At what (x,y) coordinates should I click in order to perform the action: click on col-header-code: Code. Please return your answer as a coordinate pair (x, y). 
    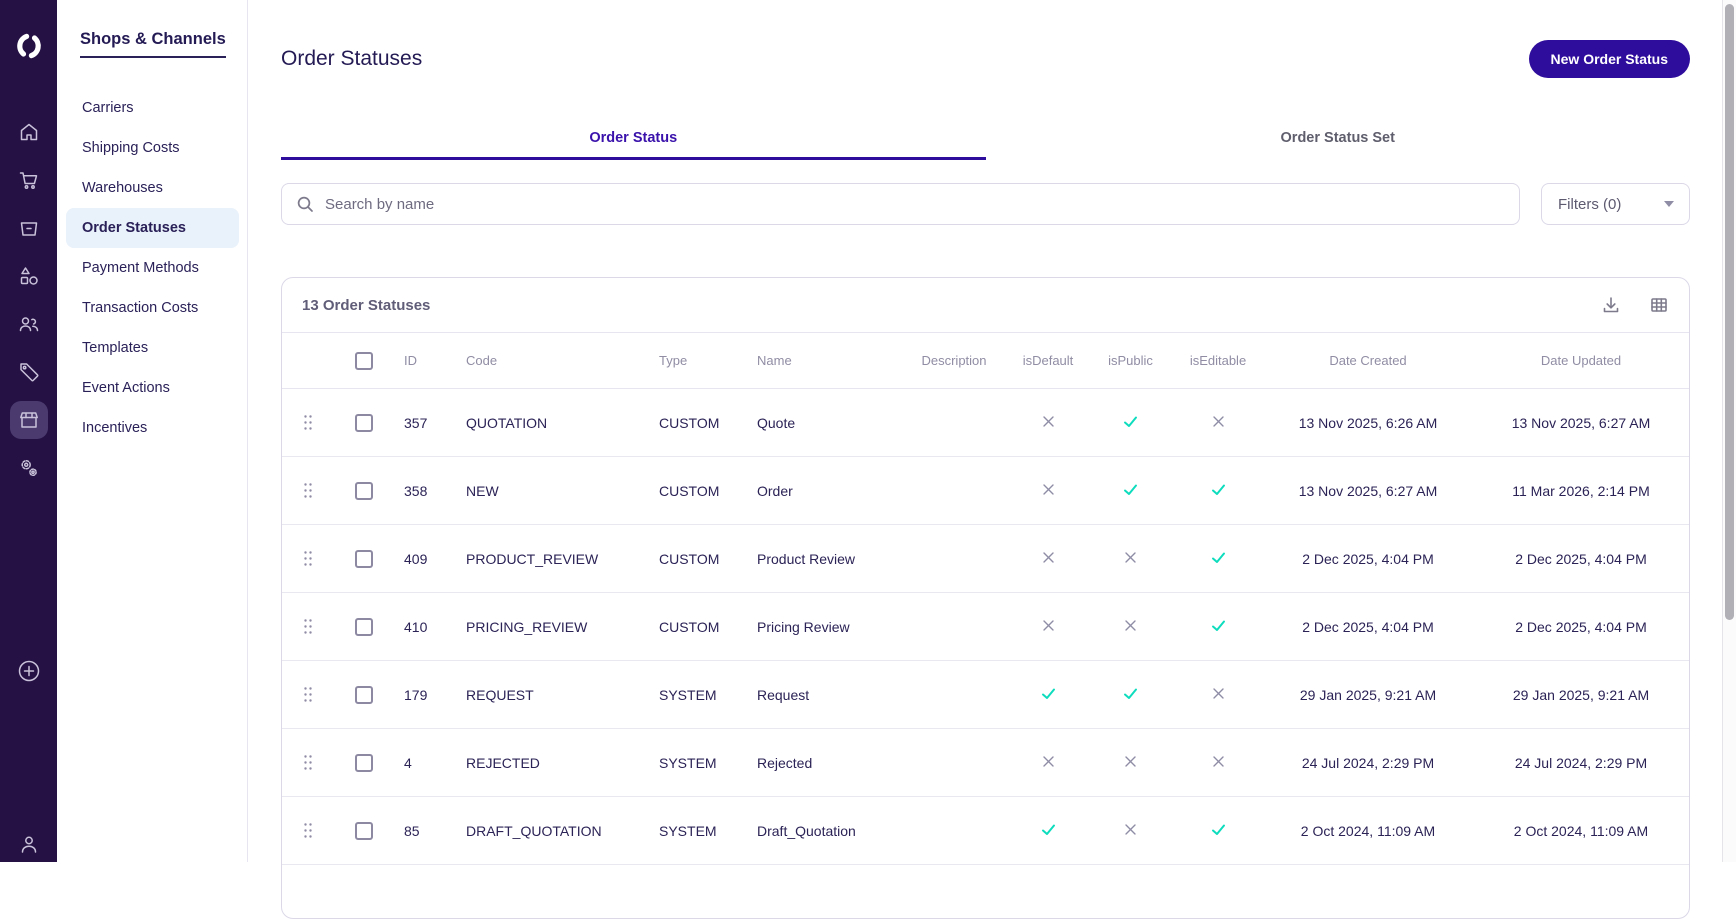
    Looking at the image, I should click on (482, 360).